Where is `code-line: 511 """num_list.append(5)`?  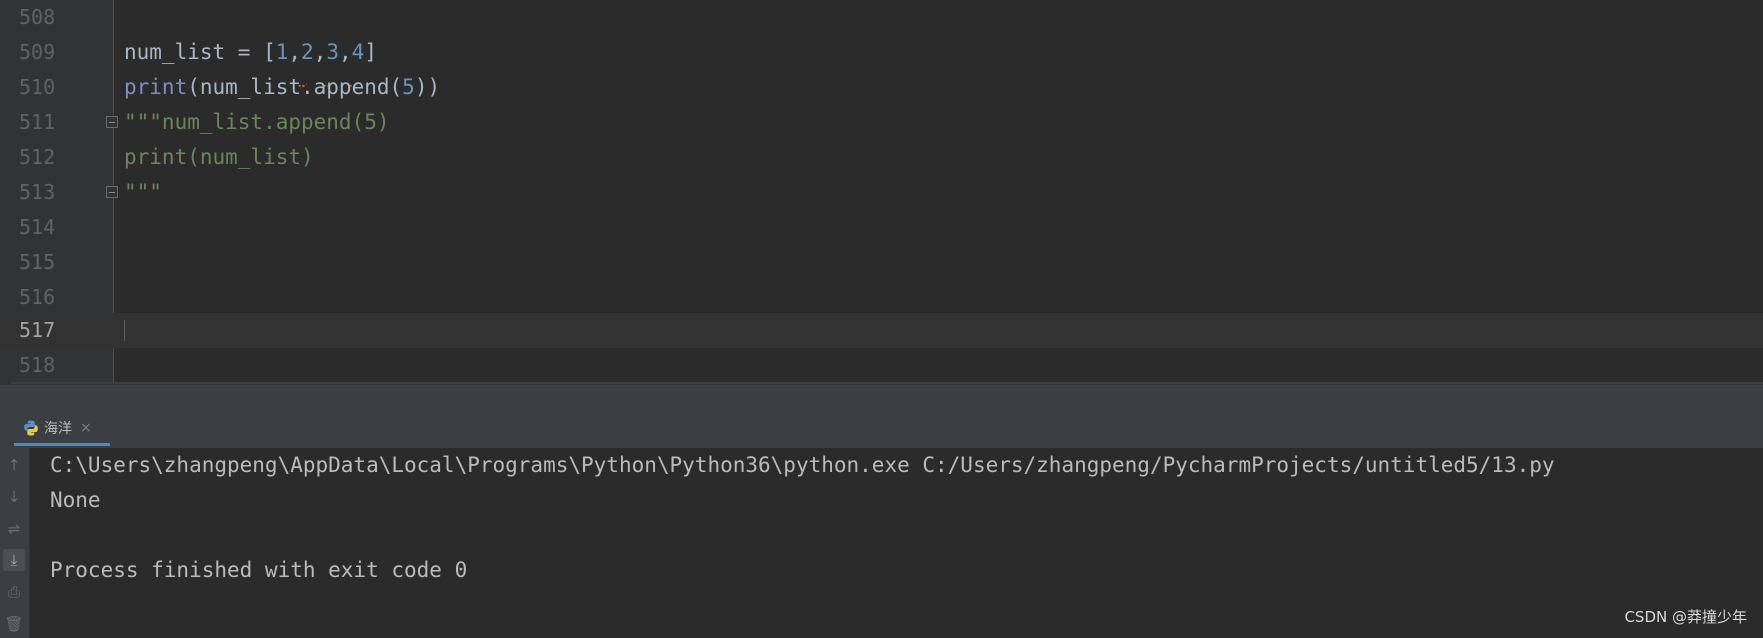 code-line: 511 """num_list.append(5) is located at coordinates (881, 122).